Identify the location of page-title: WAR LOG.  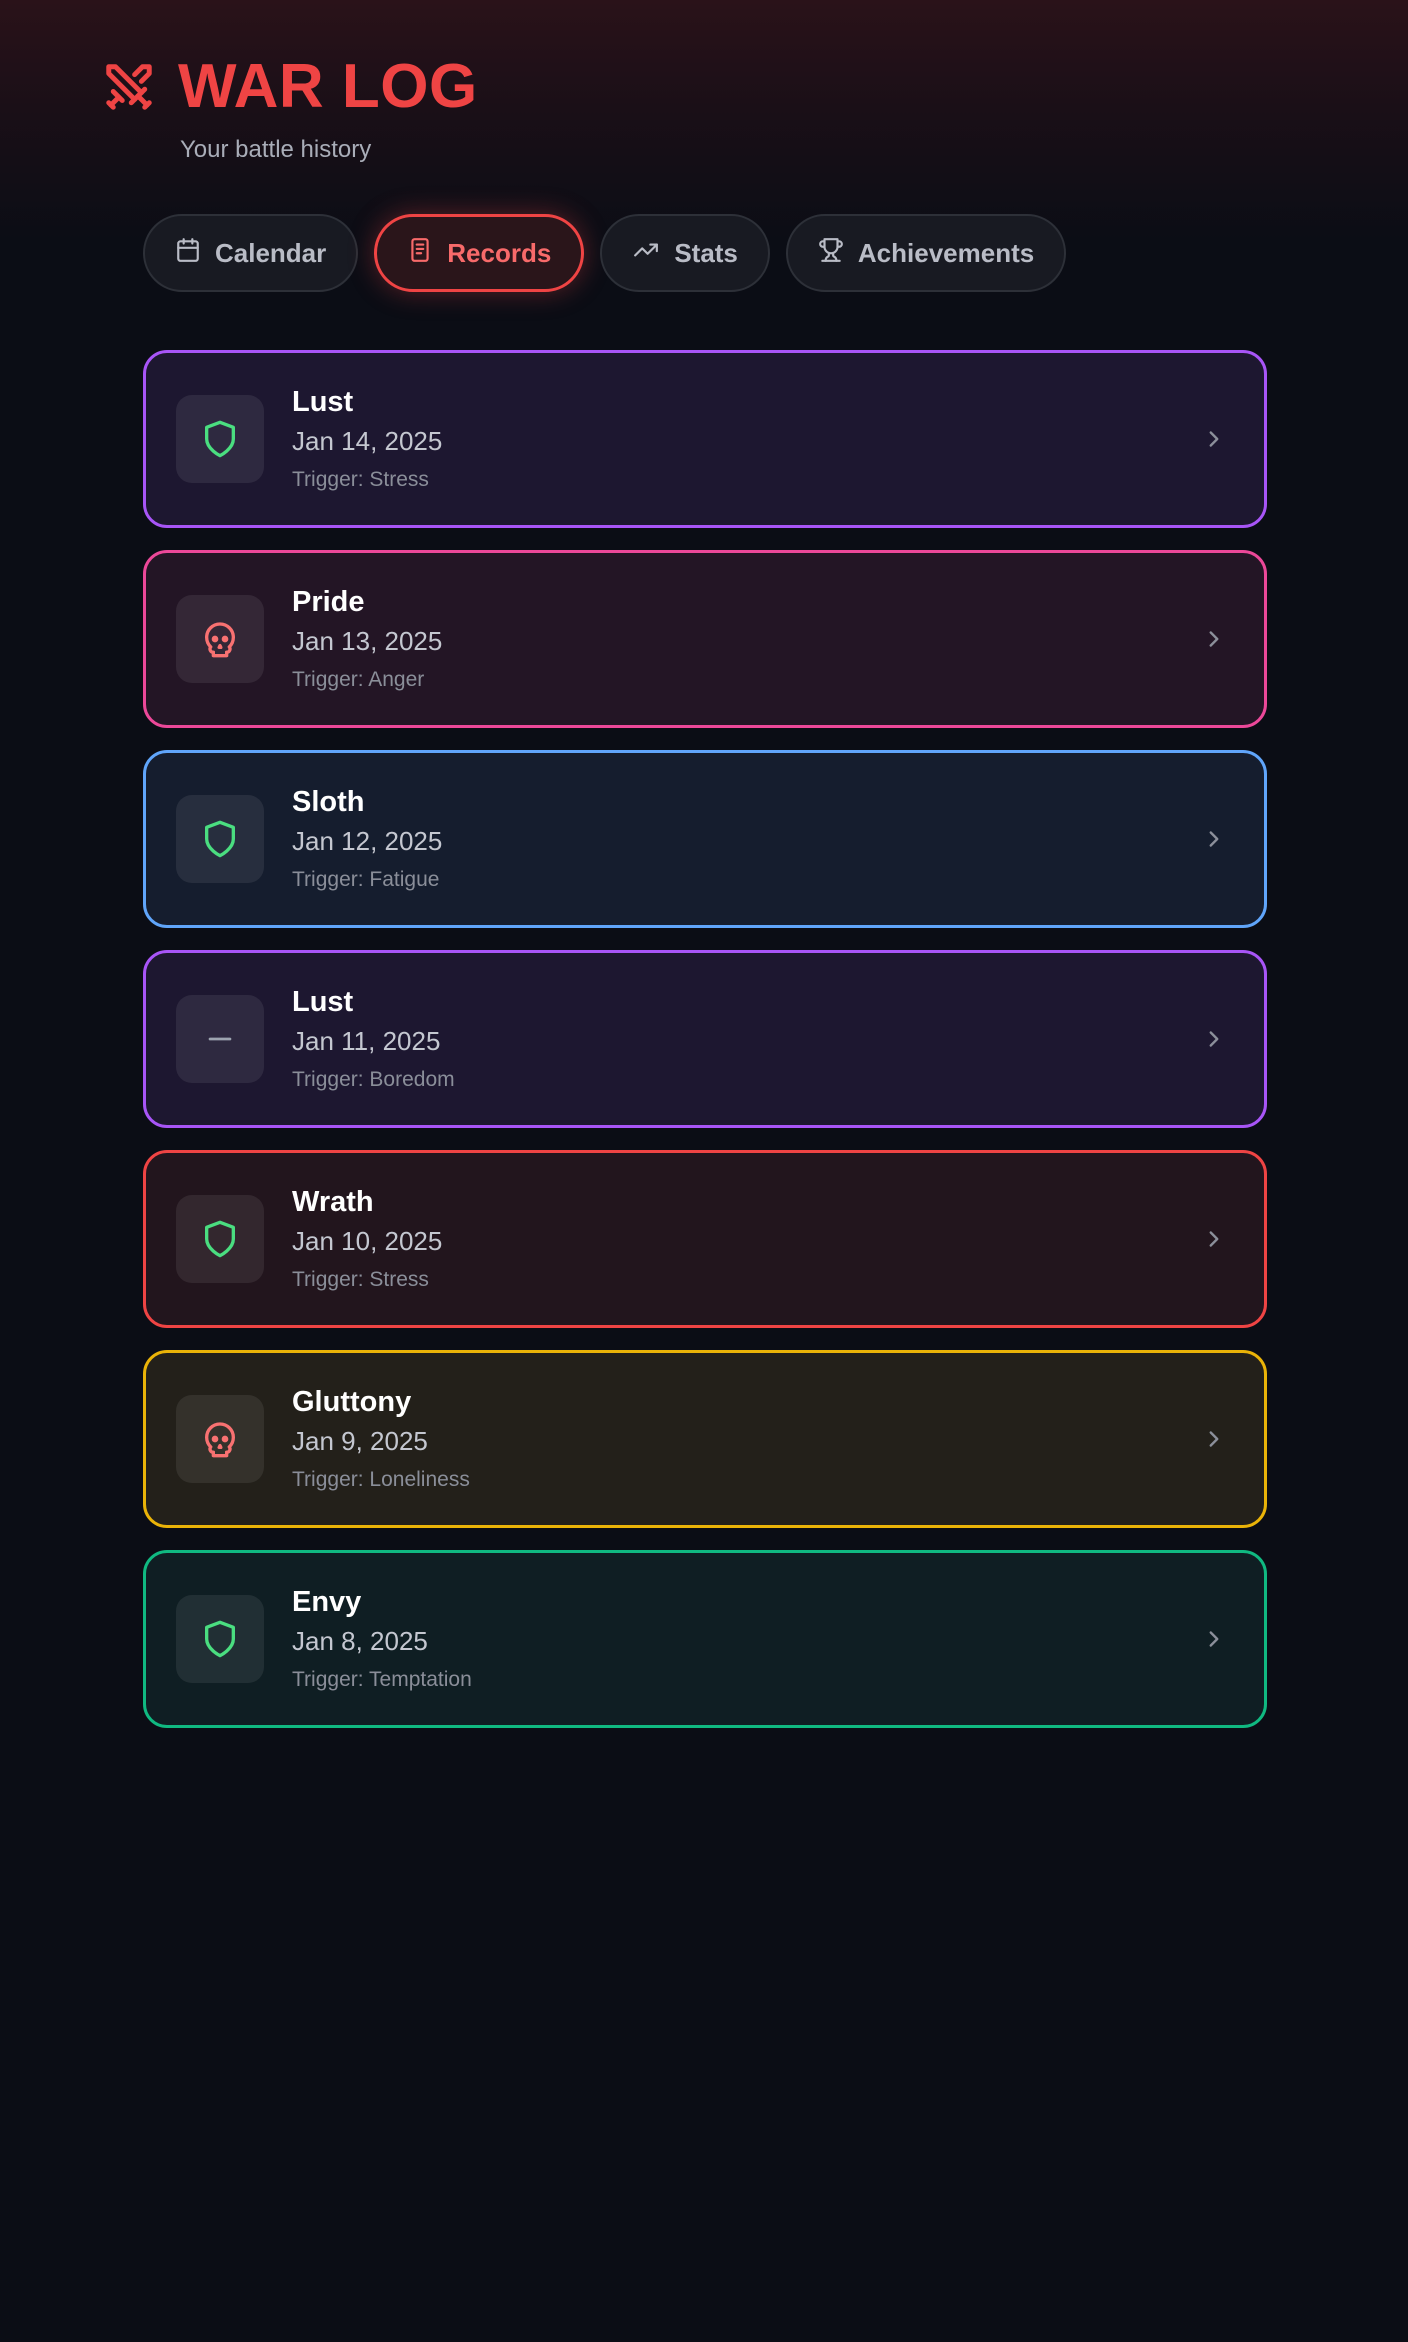
(328, 86).